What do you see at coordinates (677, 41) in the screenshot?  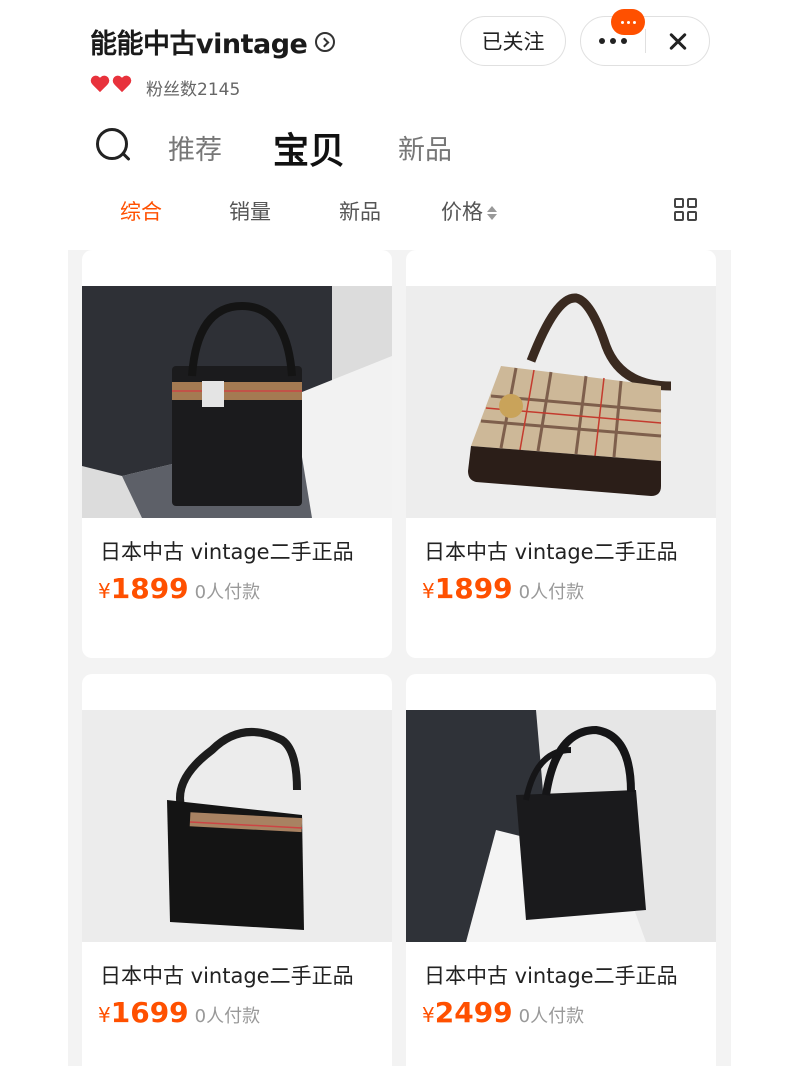 I see `close-icon` at bounding box center [677, 41].